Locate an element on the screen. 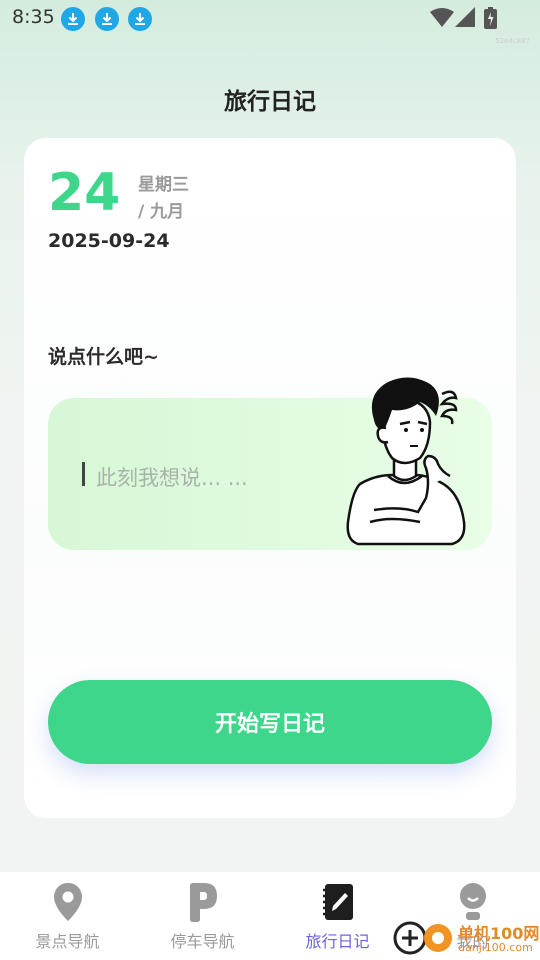 Image resolution: width=540 pixels, height=960 pixels. month-label: / 九月 is located at coordinates (161, 212).